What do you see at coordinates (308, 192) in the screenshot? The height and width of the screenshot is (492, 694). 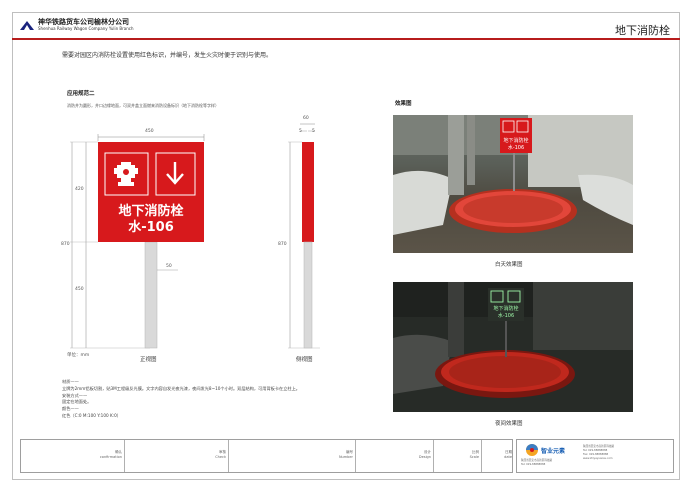 I see `side-sign` at bounding box center [308, 192].